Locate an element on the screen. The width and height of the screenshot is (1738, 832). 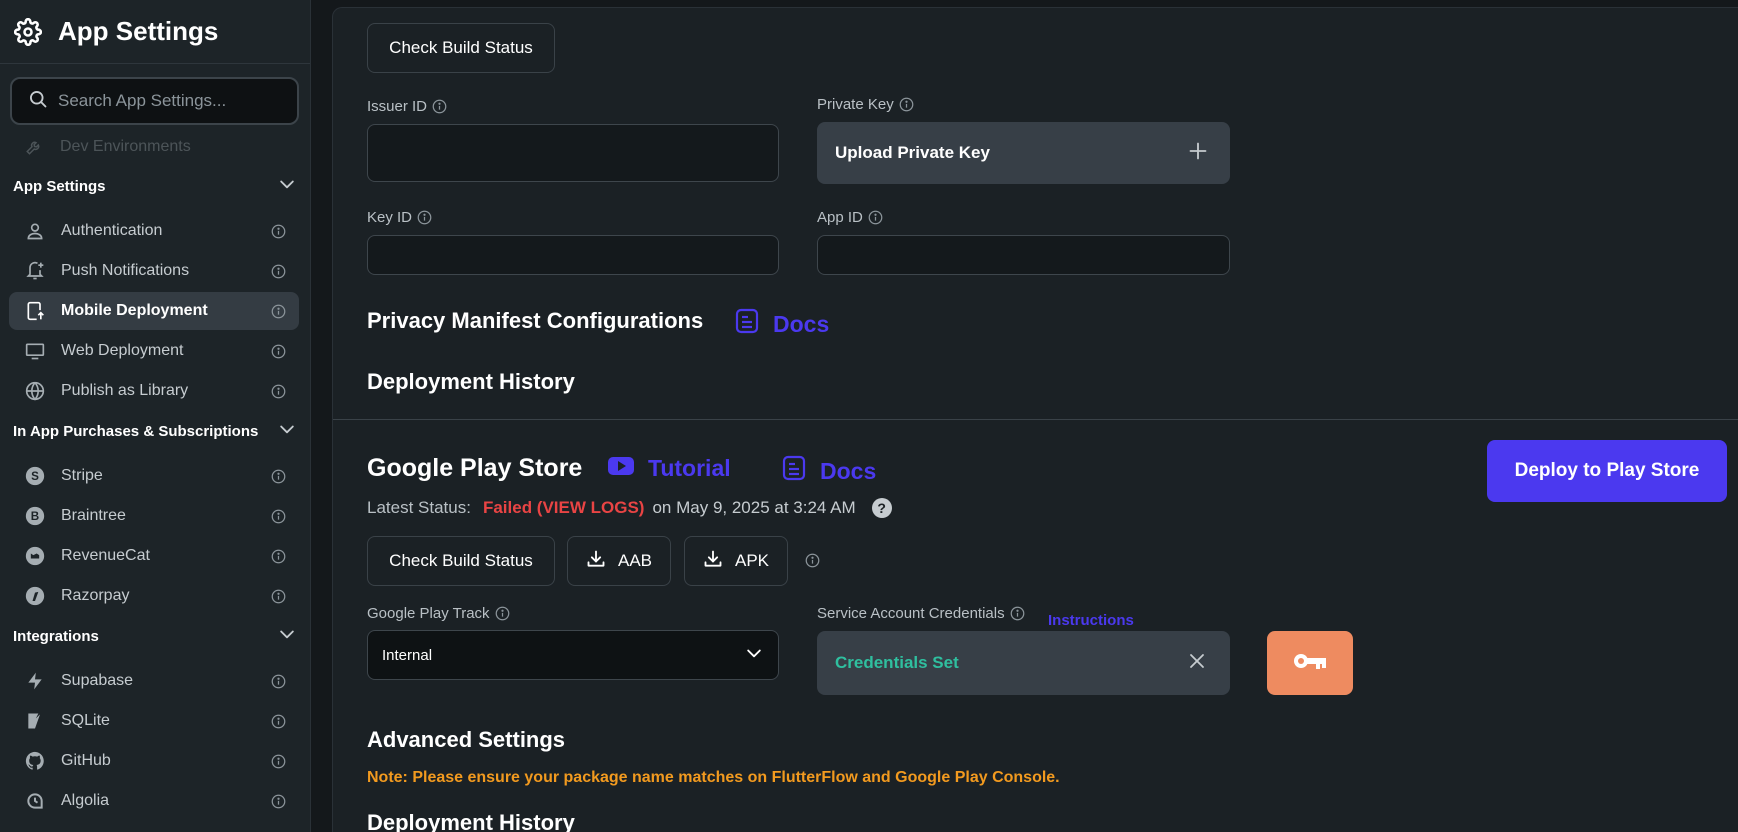
sidebar-item-algolia: Algolia is located at coordinates (154, 801).